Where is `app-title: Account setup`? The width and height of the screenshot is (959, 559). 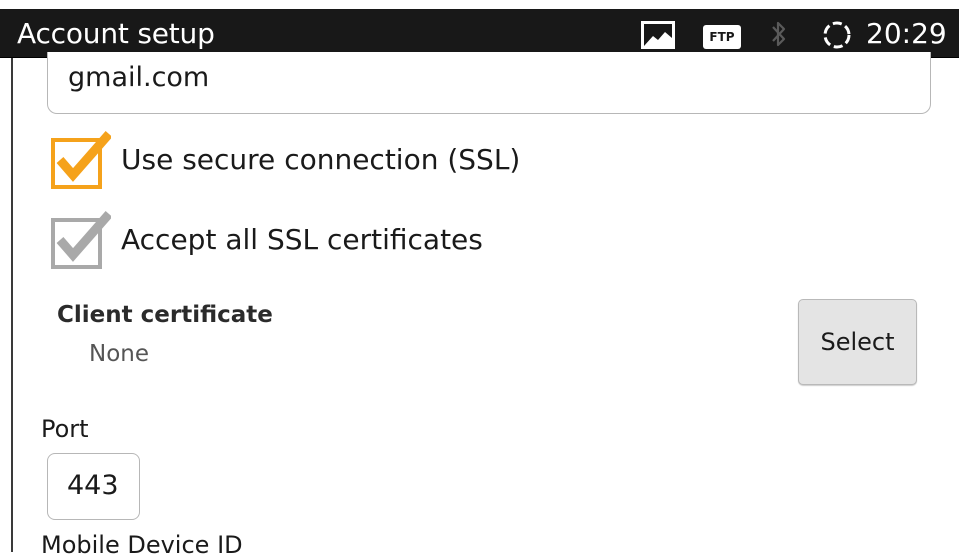 app-title: Account setup is located at coordinates (116, 33).